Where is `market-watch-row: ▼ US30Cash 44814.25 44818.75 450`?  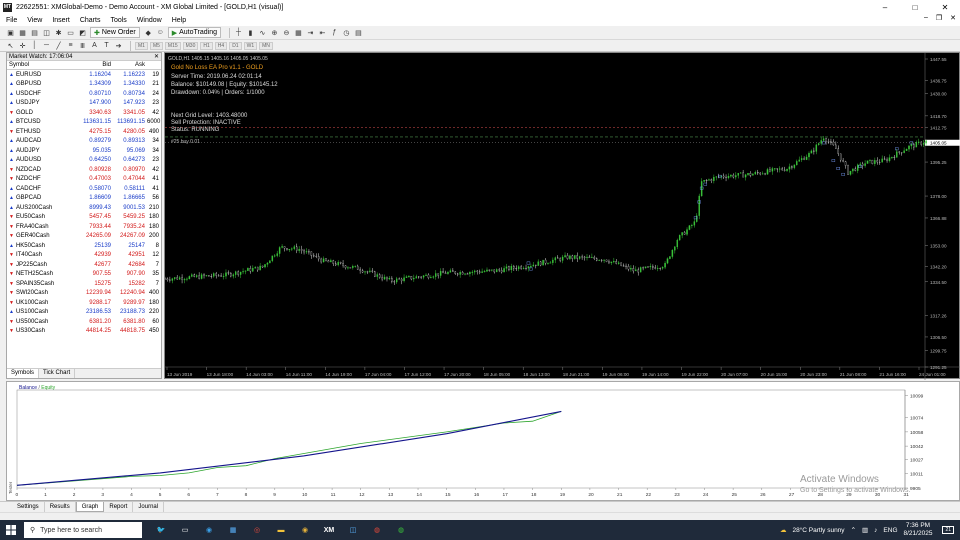
market-watch-row: ▼ US30Cash 44814.25 44818.75 450 is located at coordinates (84, 332).